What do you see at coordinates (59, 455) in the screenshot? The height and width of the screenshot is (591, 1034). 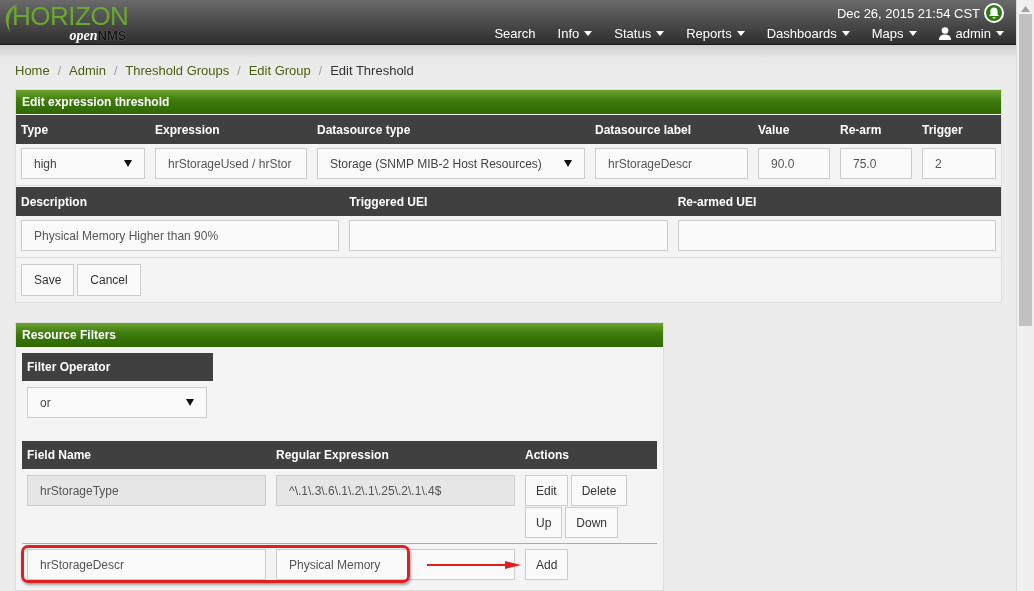 I see `column-header: Field Name` at bounding box center [59, 455].